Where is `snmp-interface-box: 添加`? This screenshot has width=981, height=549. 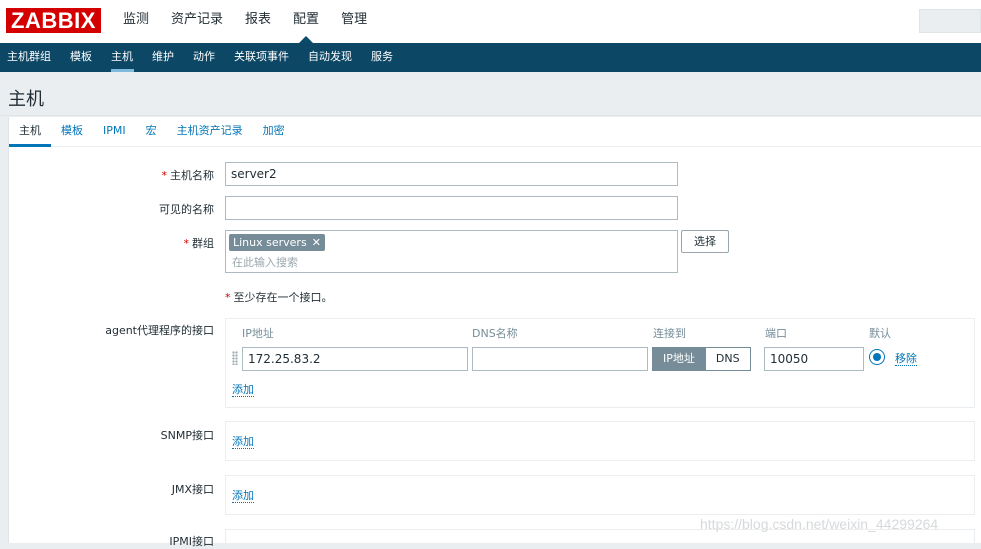 snmp-interface-box: 添加 is located at coordinates (600, 441).